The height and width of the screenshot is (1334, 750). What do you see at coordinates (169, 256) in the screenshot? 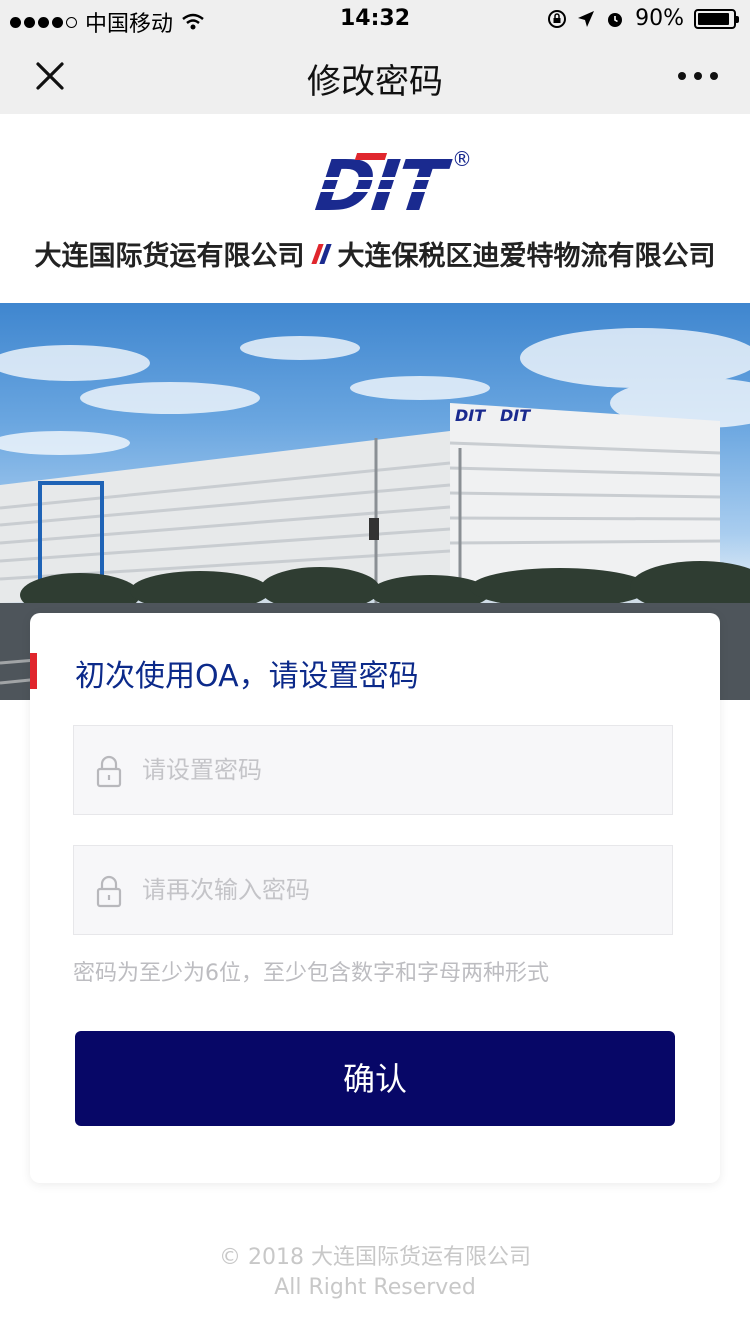
I see `company-name-a: 大连国际货运有限公司` at bounding box center [169, 256].